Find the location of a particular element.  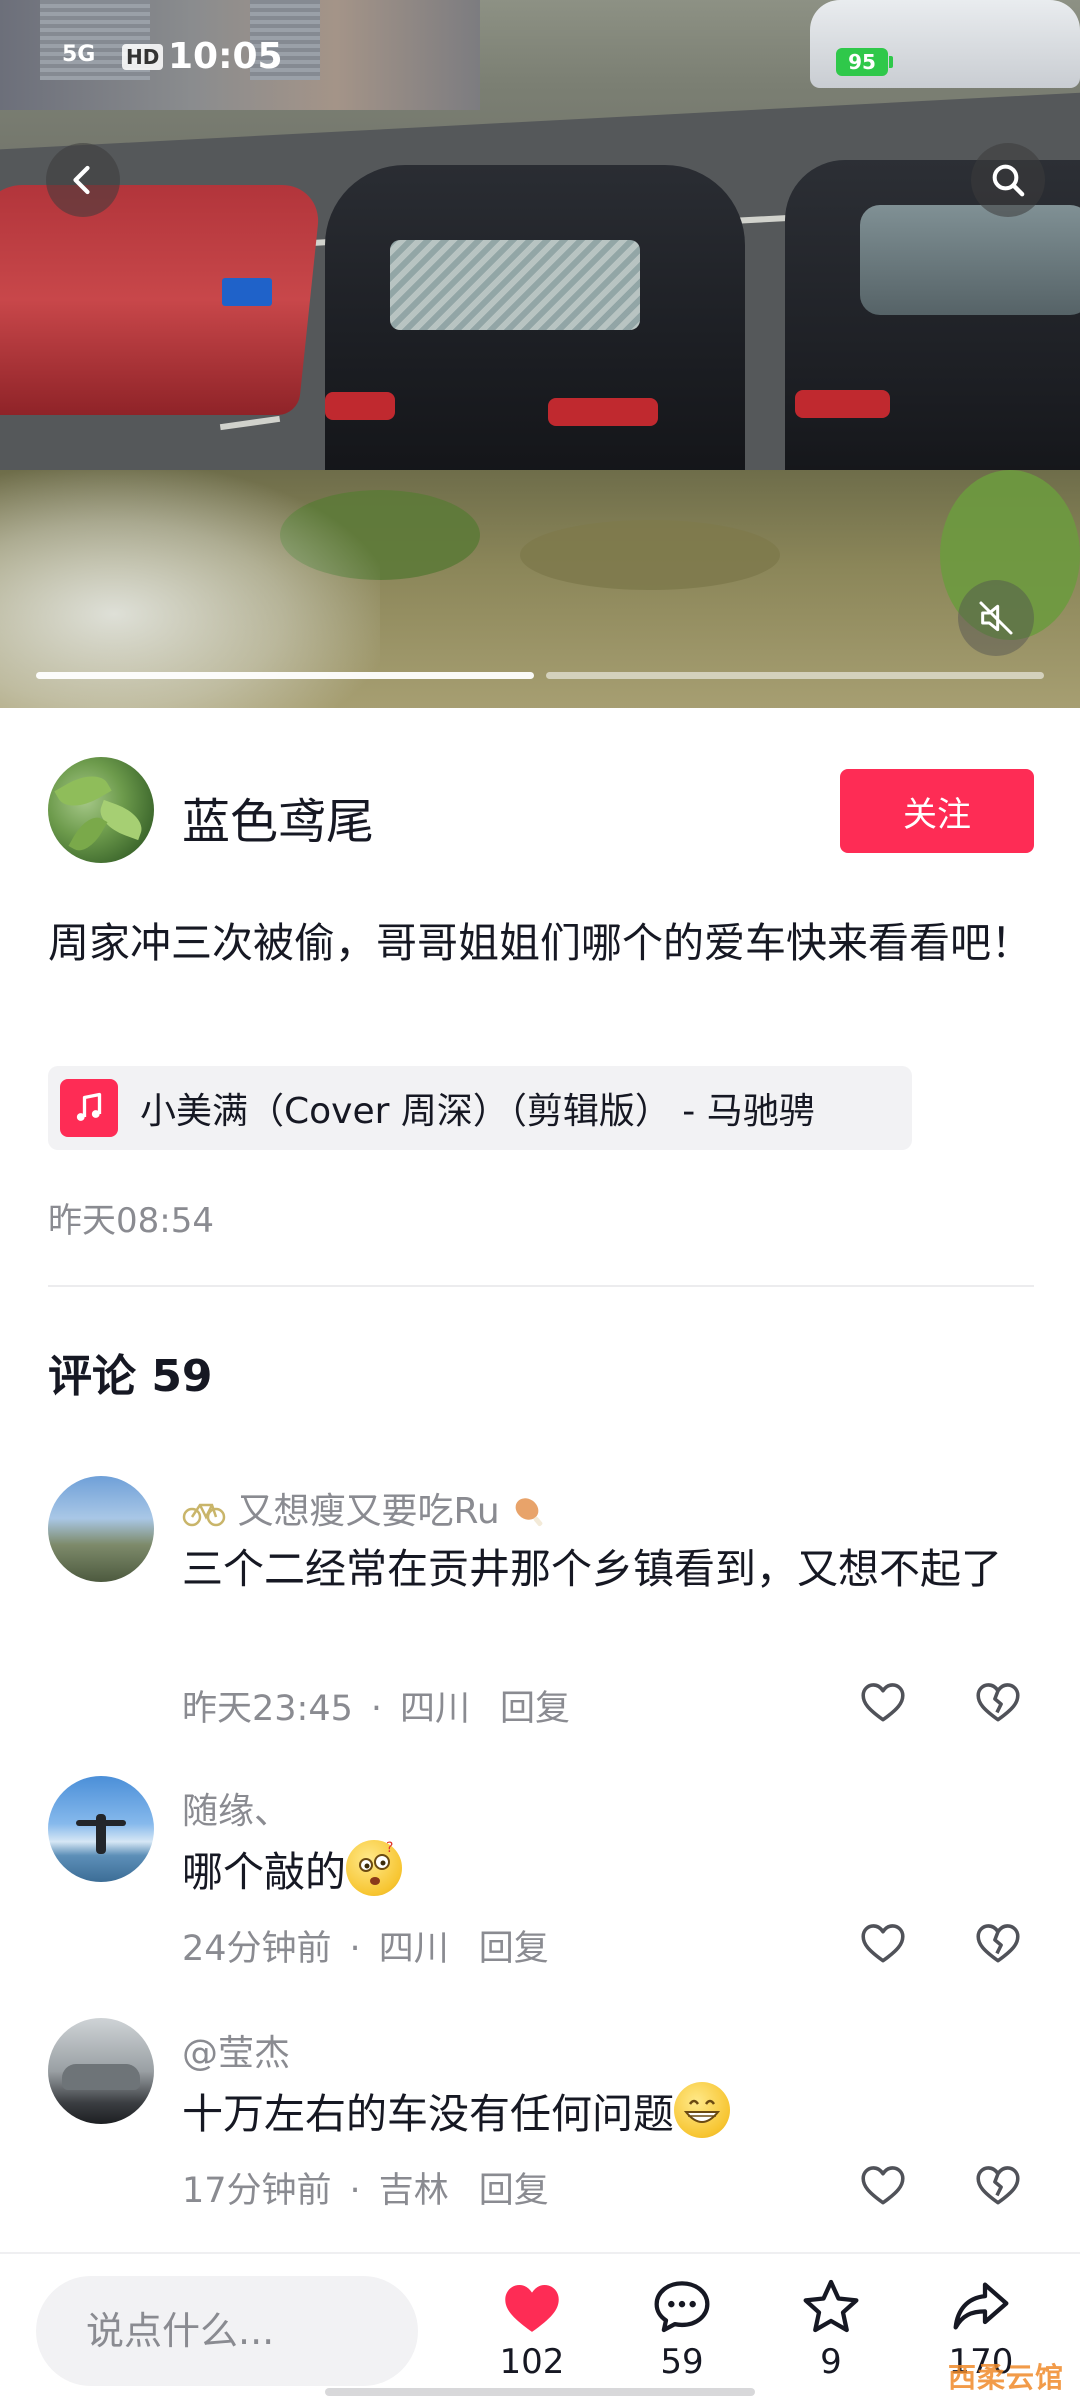

rear-window is located at coordinates (970, 260).